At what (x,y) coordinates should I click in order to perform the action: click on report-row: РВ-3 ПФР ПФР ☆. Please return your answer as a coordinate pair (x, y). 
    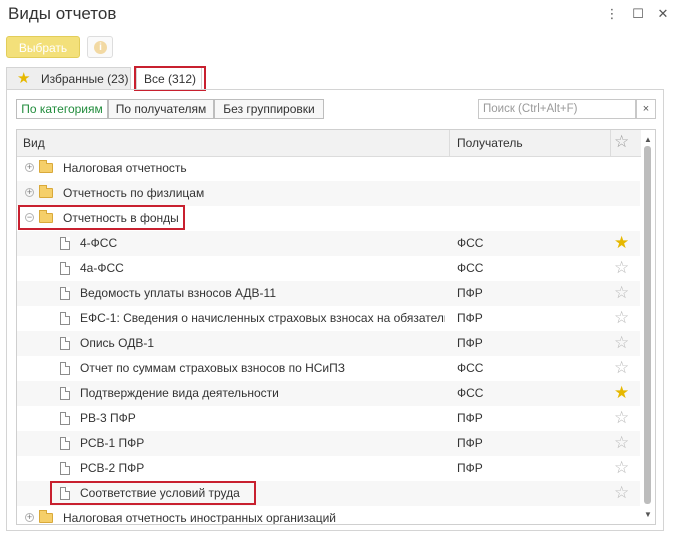
    Looking at the image, I should click on (328, 418).